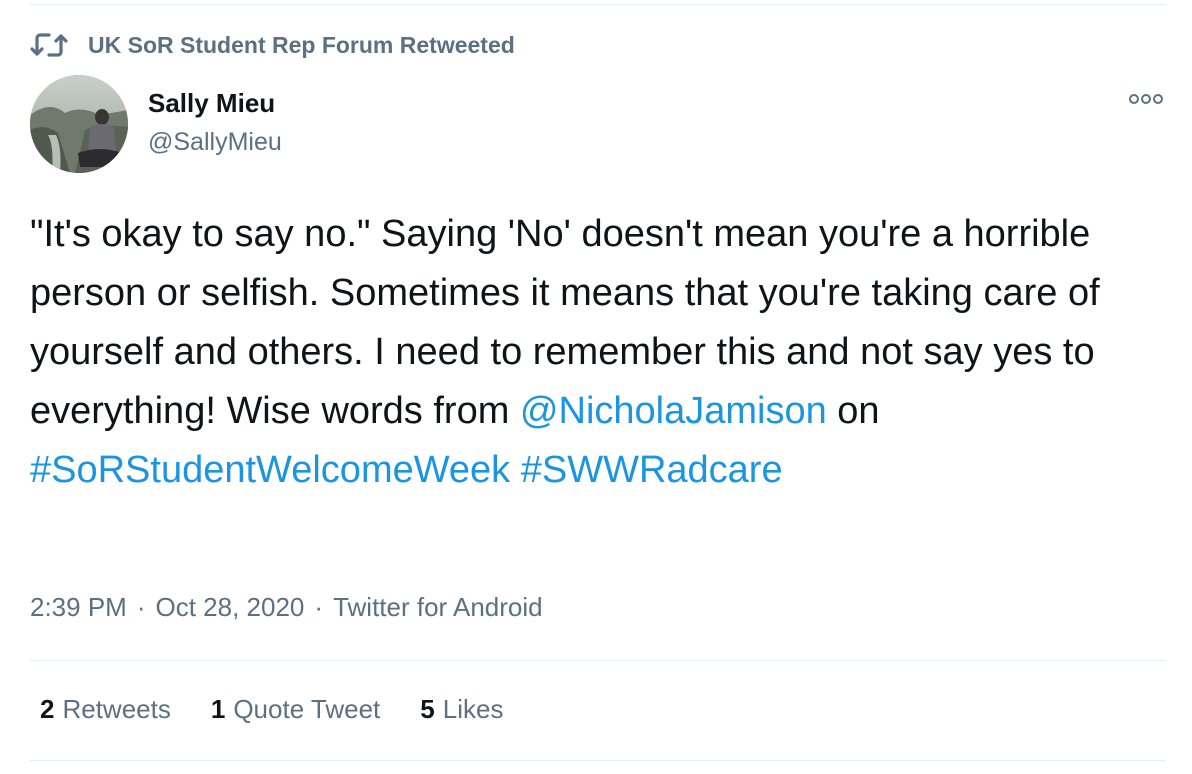 The width and height of the screenshot is (1192, 774). I want to click on retweet-icon, so click(49, 45).